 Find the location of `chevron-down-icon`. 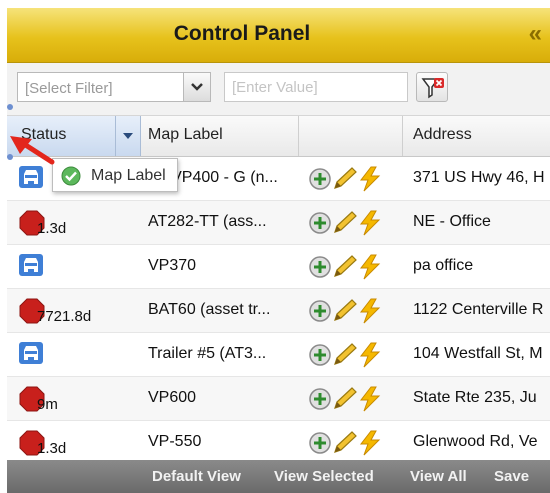

chevron-down-icon is located at coordinates (197, 87).